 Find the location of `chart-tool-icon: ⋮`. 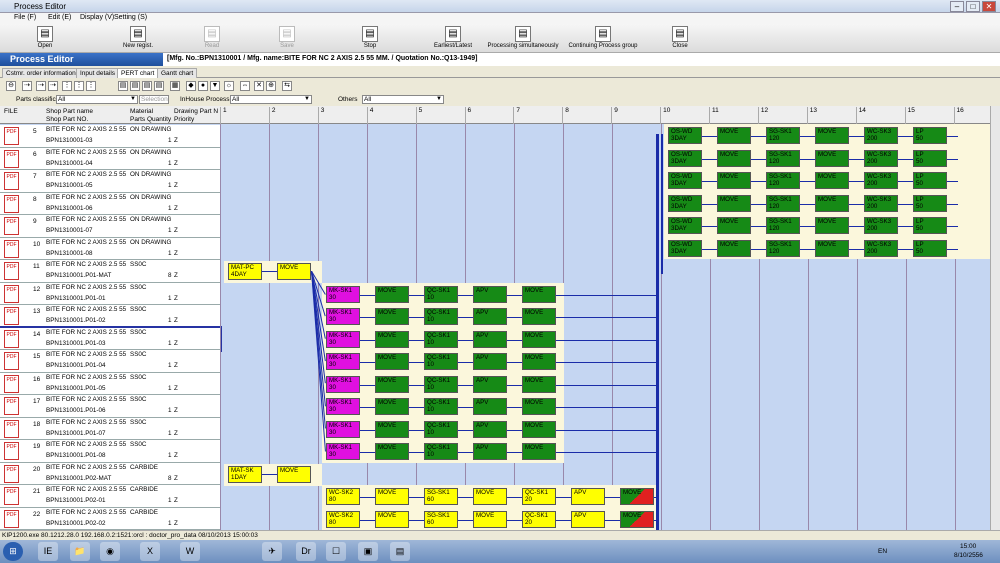

chart-tool-icon: ⋮ is located at coordinates (67, 86).